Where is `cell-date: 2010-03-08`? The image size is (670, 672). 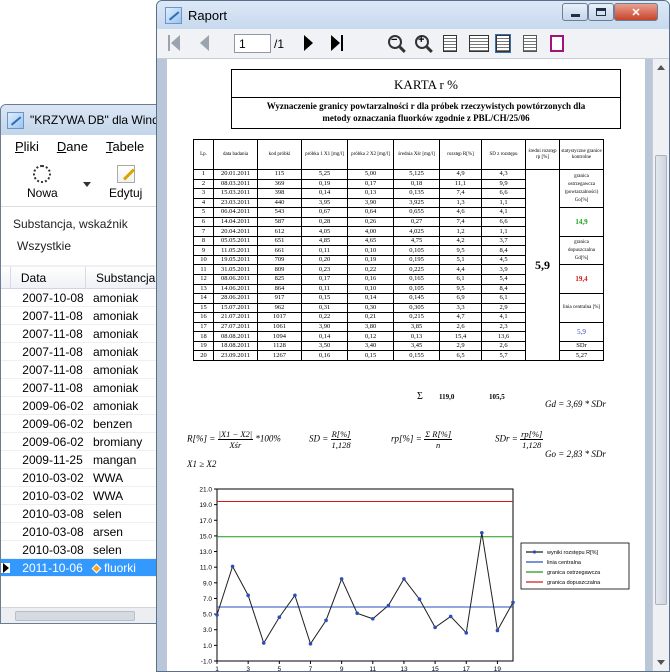 cell-date: 2010-03-08 is located at coordinates (53, 549).